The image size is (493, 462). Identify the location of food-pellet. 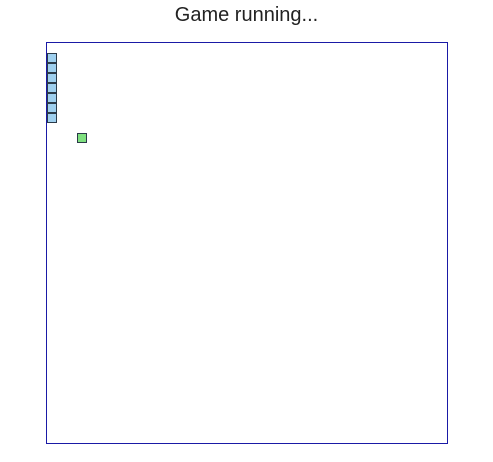
(82, 138).